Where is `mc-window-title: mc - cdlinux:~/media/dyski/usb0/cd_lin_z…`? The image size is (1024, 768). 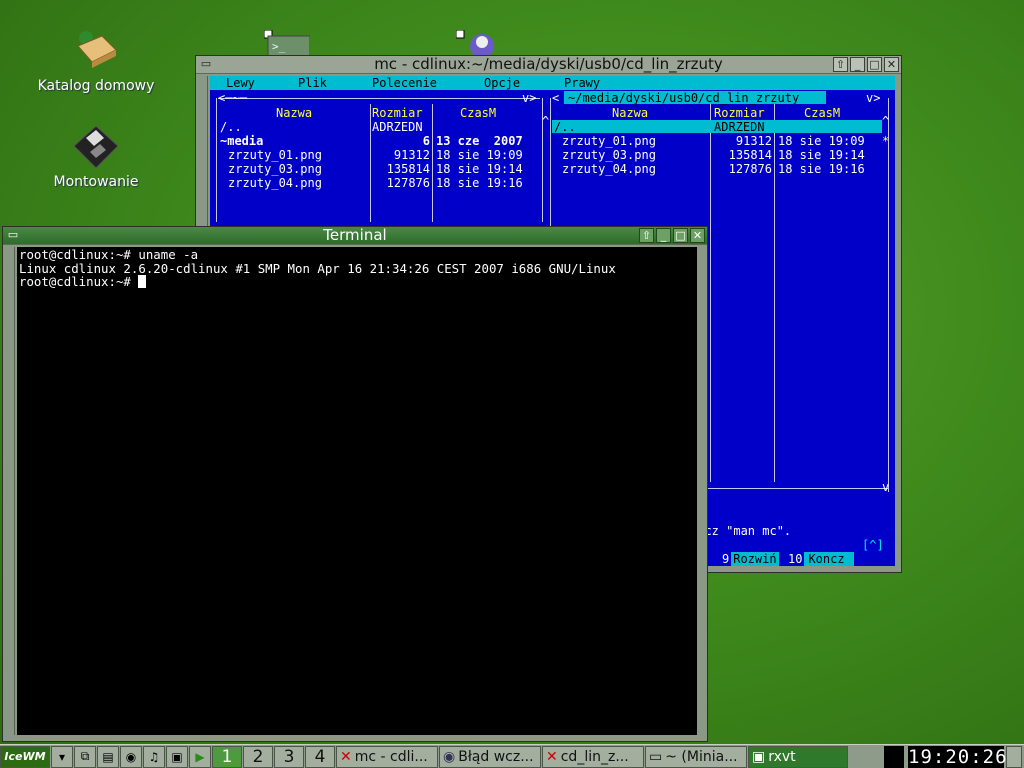 mc-window-title: mc - cdlinux:~/media/dyski/usb0/cd_lin_z… is located at coordinates (548, 64).